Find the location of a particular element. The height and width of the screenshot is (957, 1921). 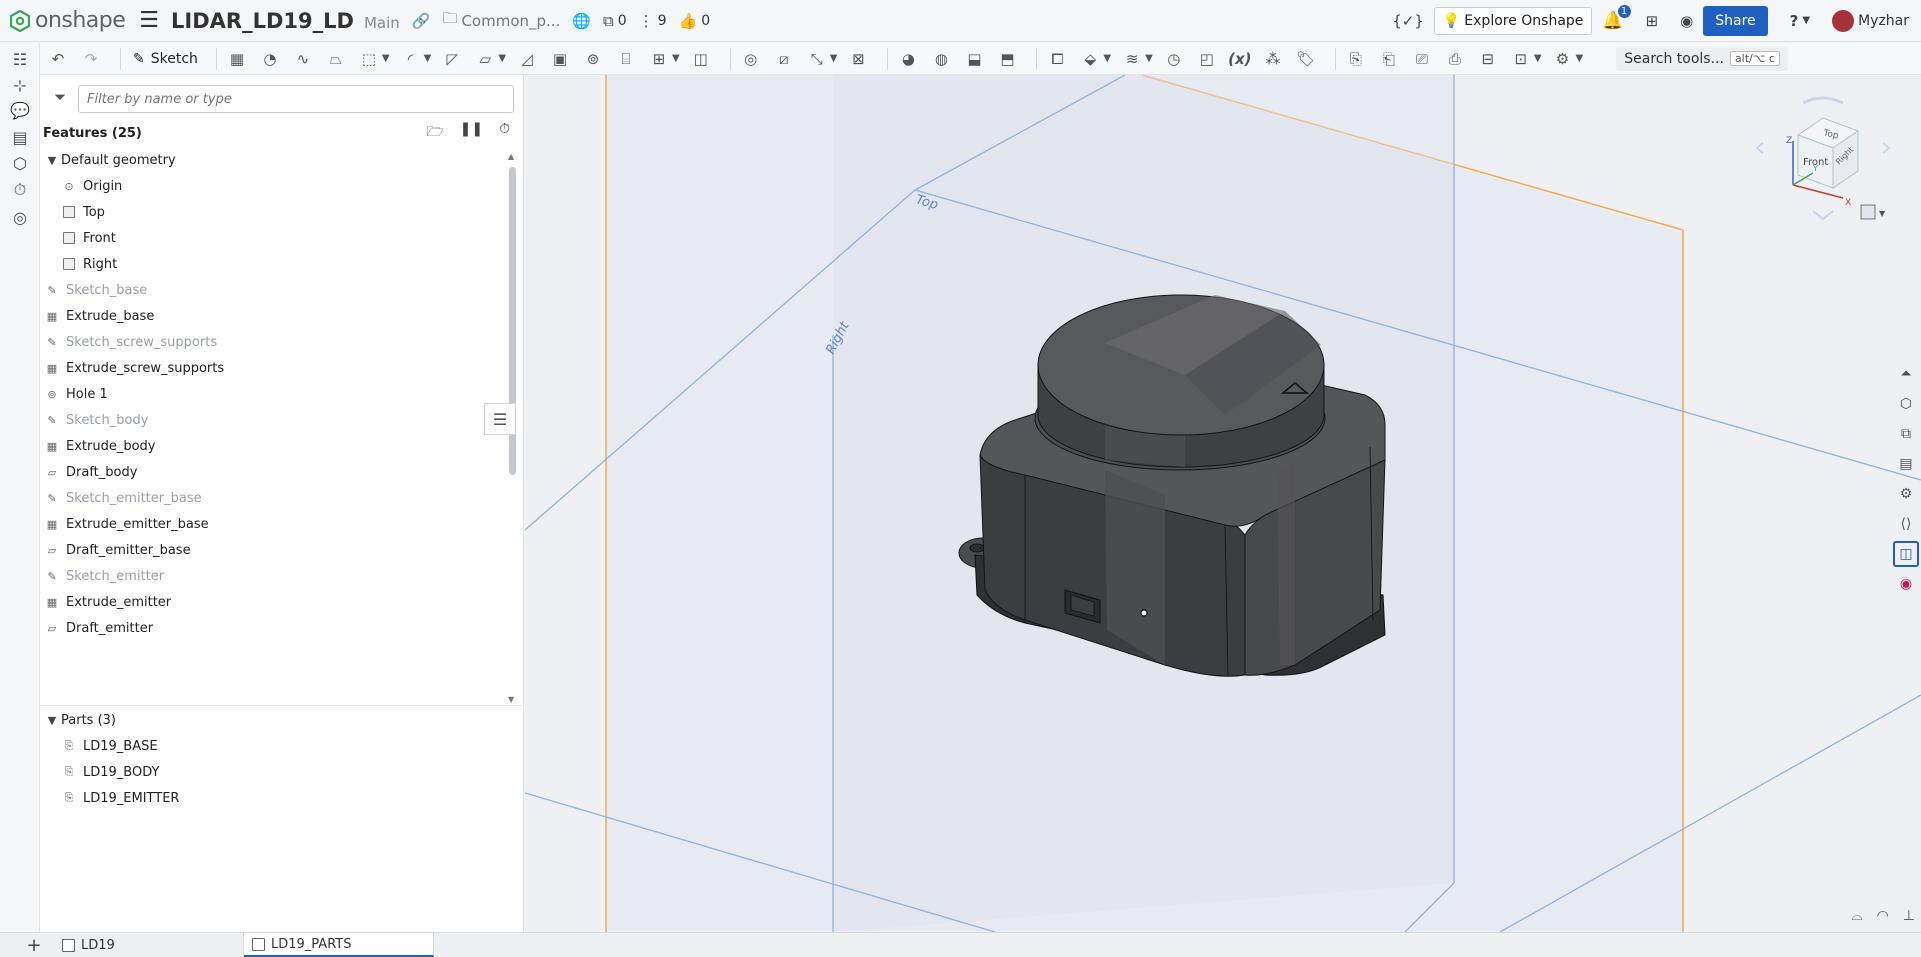

add-tab-button: + is located at coordinates (34, 945).